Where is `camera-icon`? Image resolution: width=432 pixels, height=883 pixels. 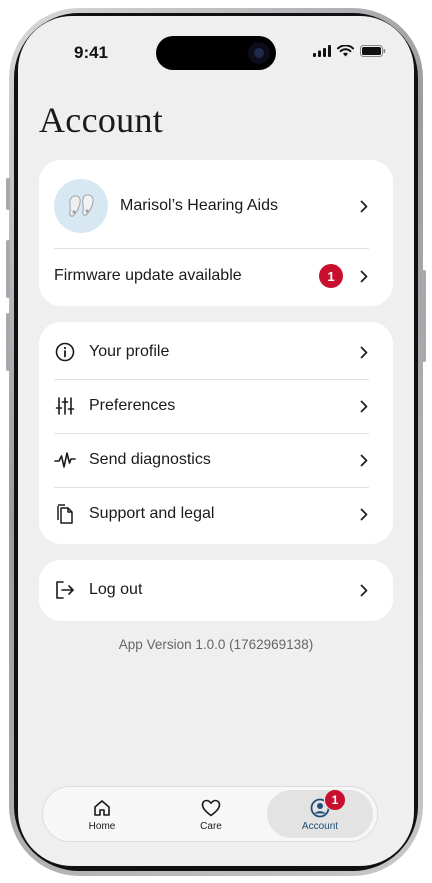
camera-icon is located at coordinates (259, 53).